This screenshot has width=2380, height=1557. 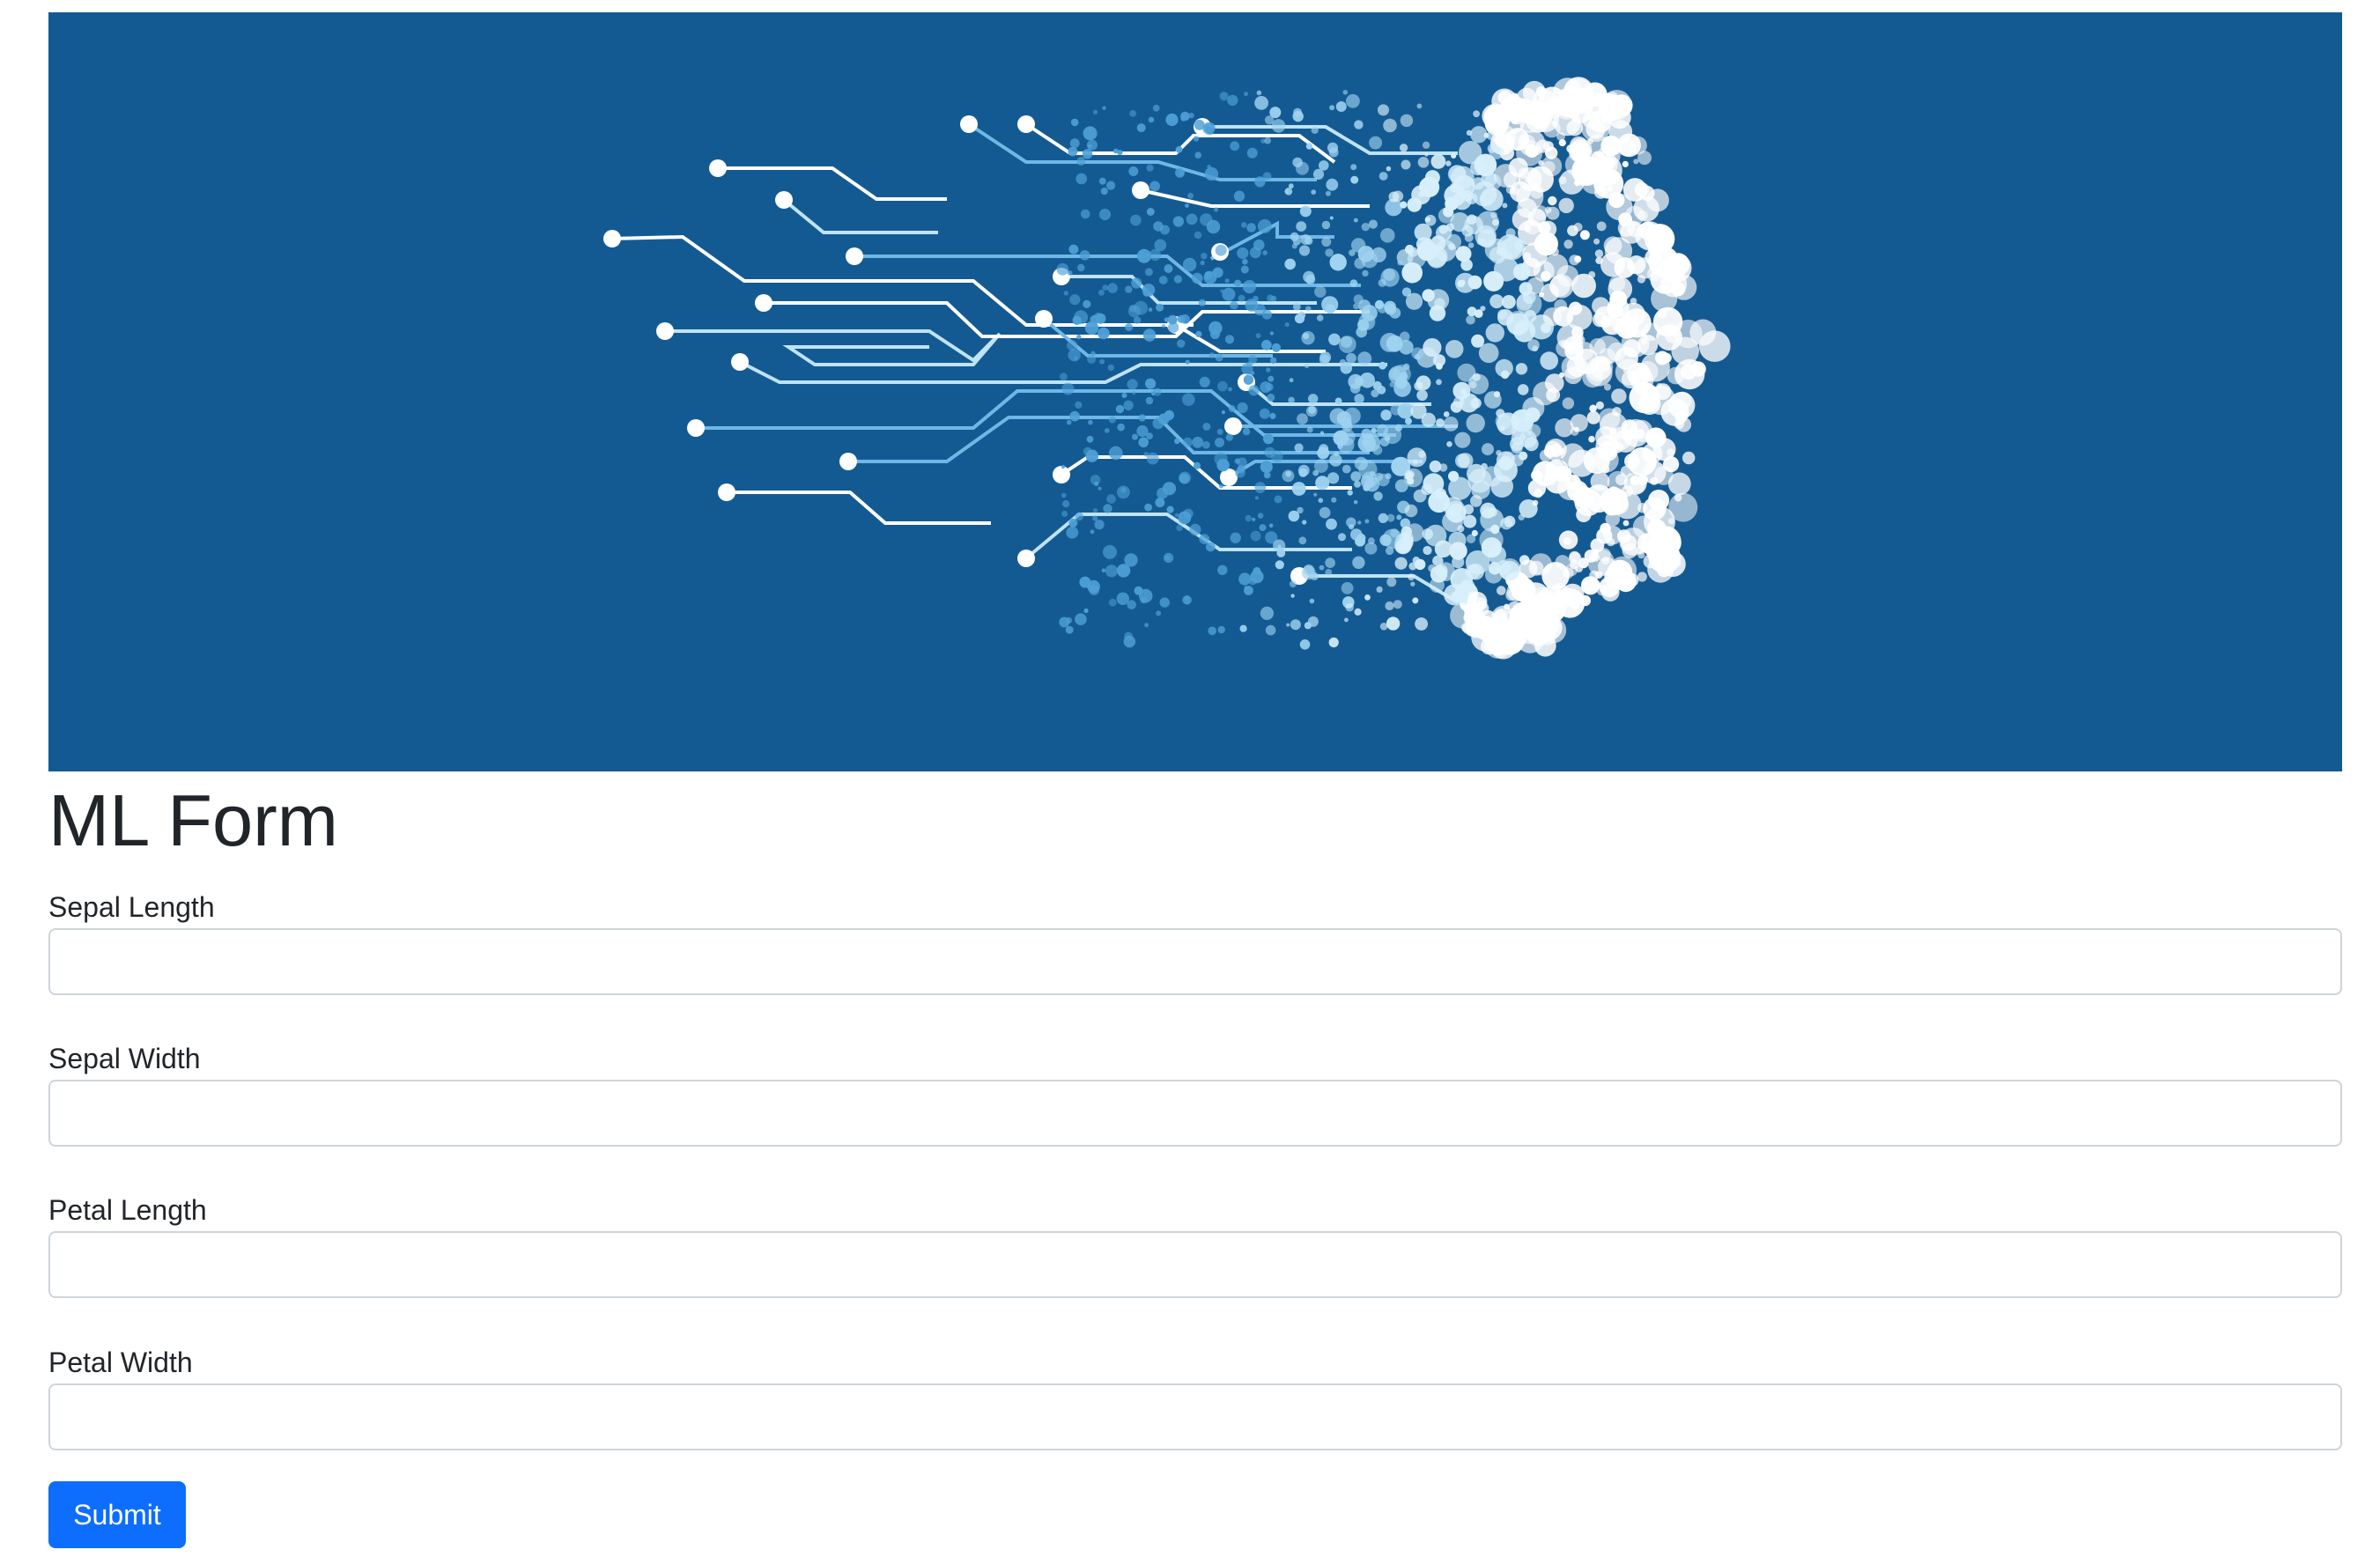 What do you see at coordinates (131, 907) in the screenshot?
I see `sepal-length-label: Sepal Length` at bounding box center [131, 907].